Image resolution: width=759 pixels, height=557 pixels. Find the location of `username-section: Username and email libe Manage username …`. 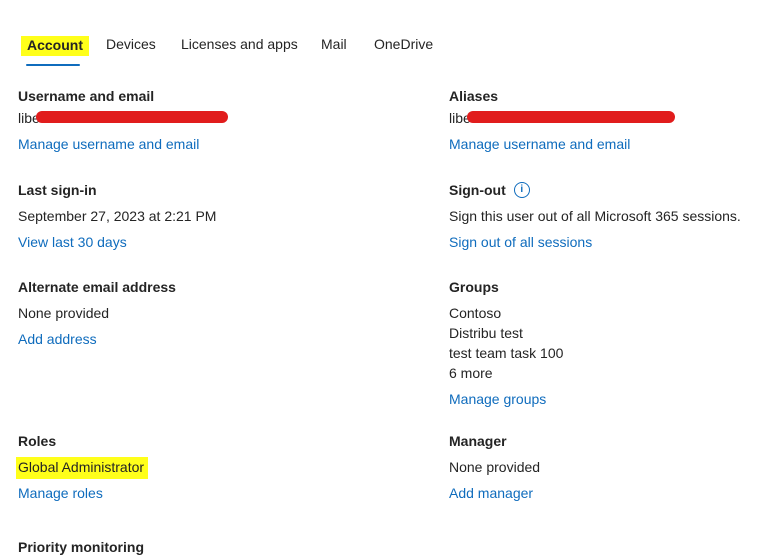

username-section: Username and email libe Manage username … is located at coordinates (123, 120).